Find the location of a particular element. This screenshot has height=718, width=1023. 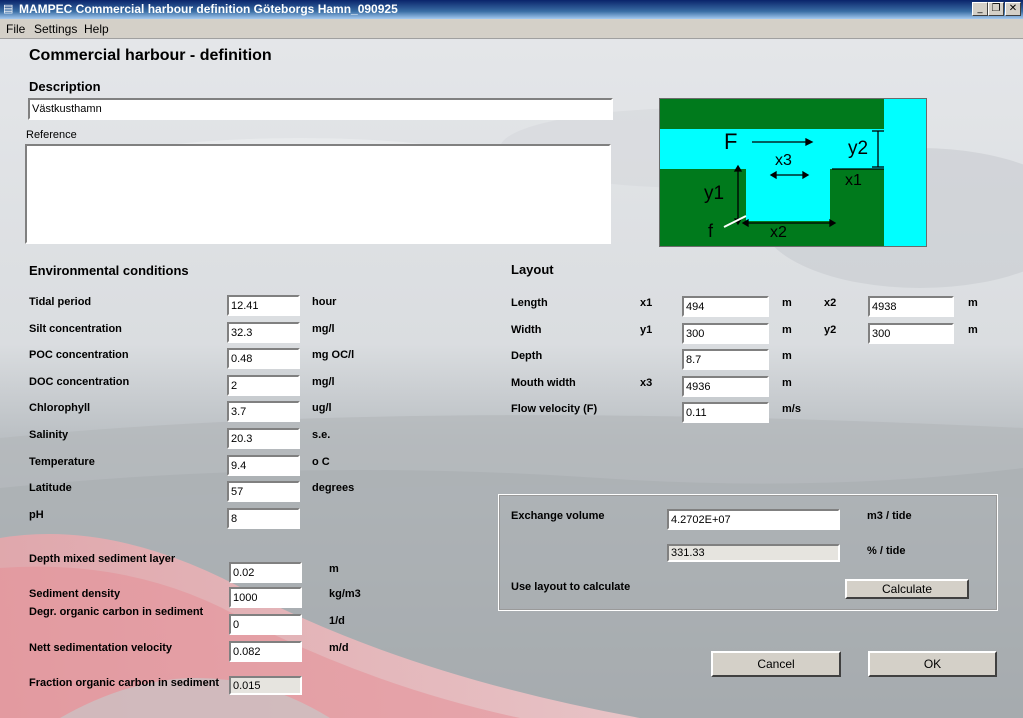

exchange-volume-input is located at coordinates (753, 519).